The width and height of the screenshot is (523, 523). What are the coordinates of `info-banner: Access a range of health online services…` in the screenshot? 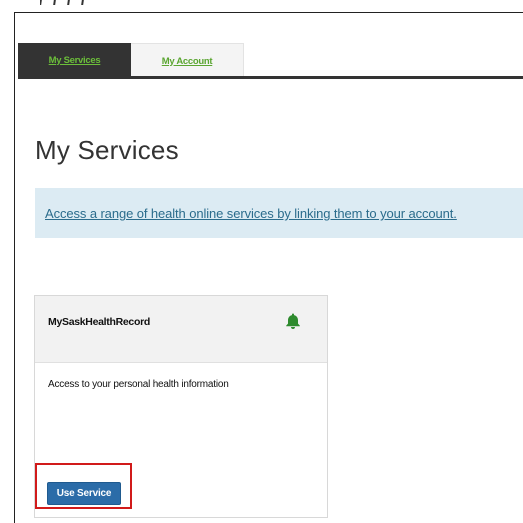 It's located at (279, 213).